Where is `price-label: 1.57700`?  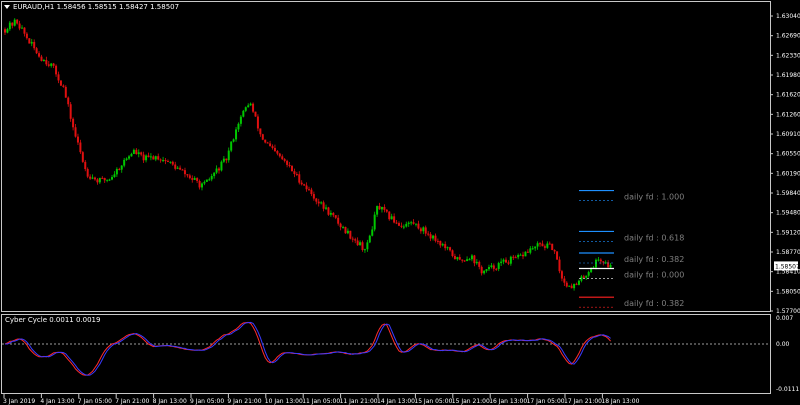 price-label: 1.57700 is located at coordinates (788, 311).